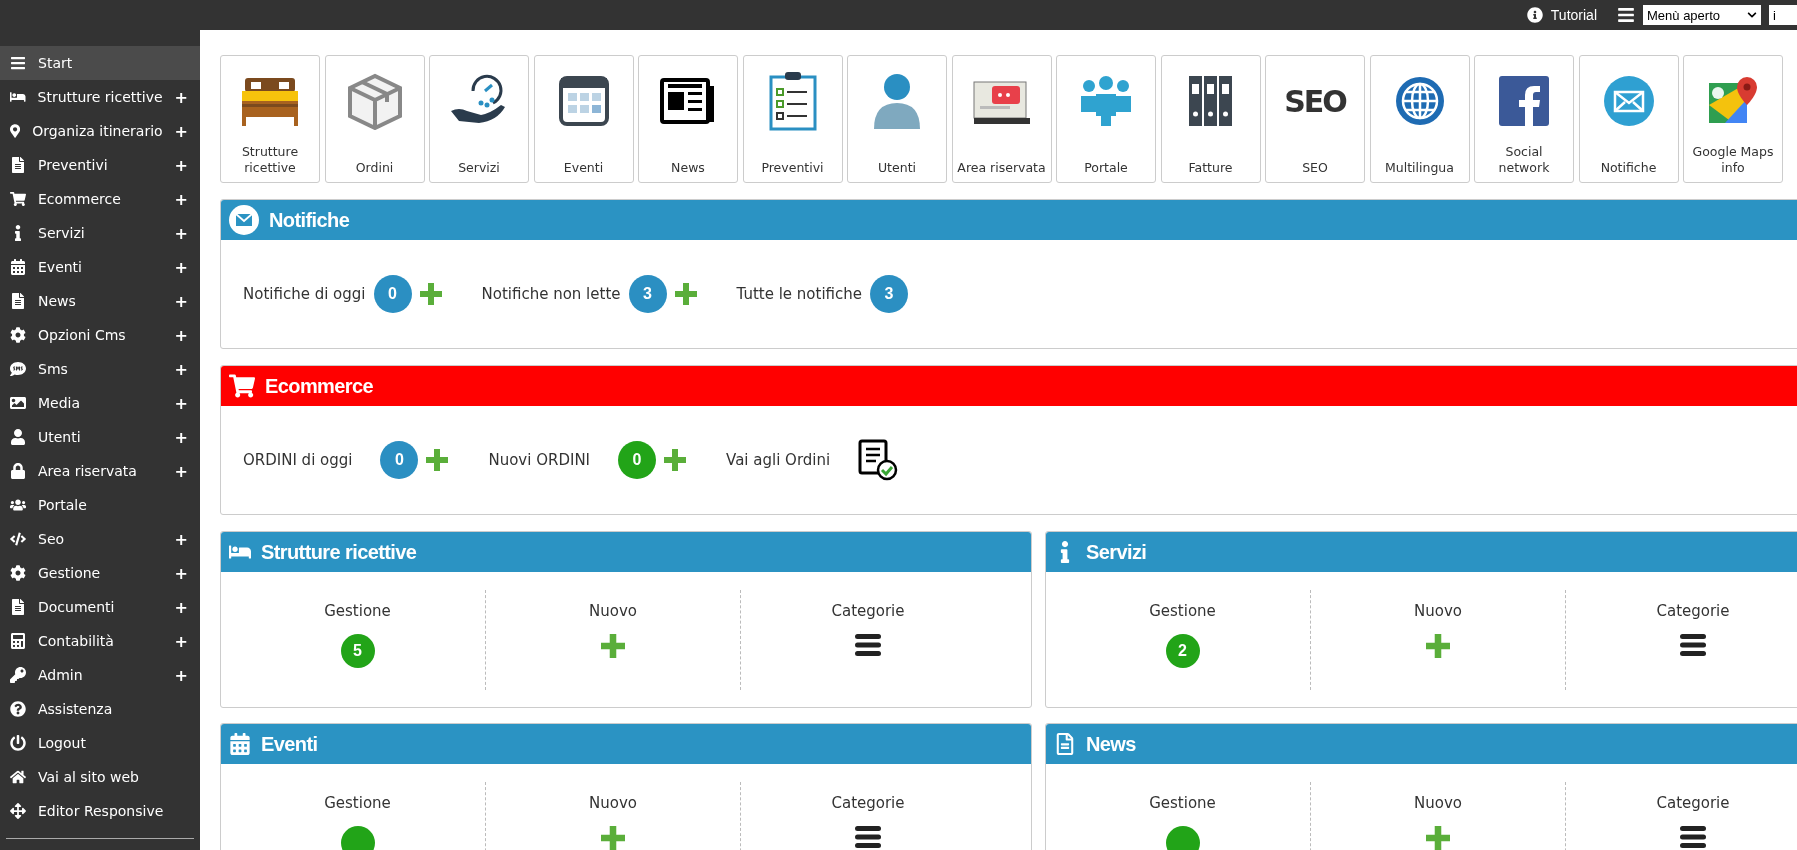 The height and width of the screenshot is (850, 1797). I want to click on orders-link: Vai agli Ordini, so click(778, 460).